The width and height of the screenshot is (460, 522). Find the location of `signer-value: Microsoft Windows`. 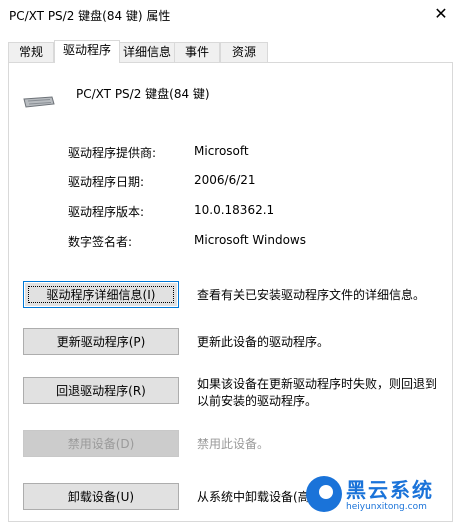

signer-value: Microsoft Windows is located at coordinates (250, 240).